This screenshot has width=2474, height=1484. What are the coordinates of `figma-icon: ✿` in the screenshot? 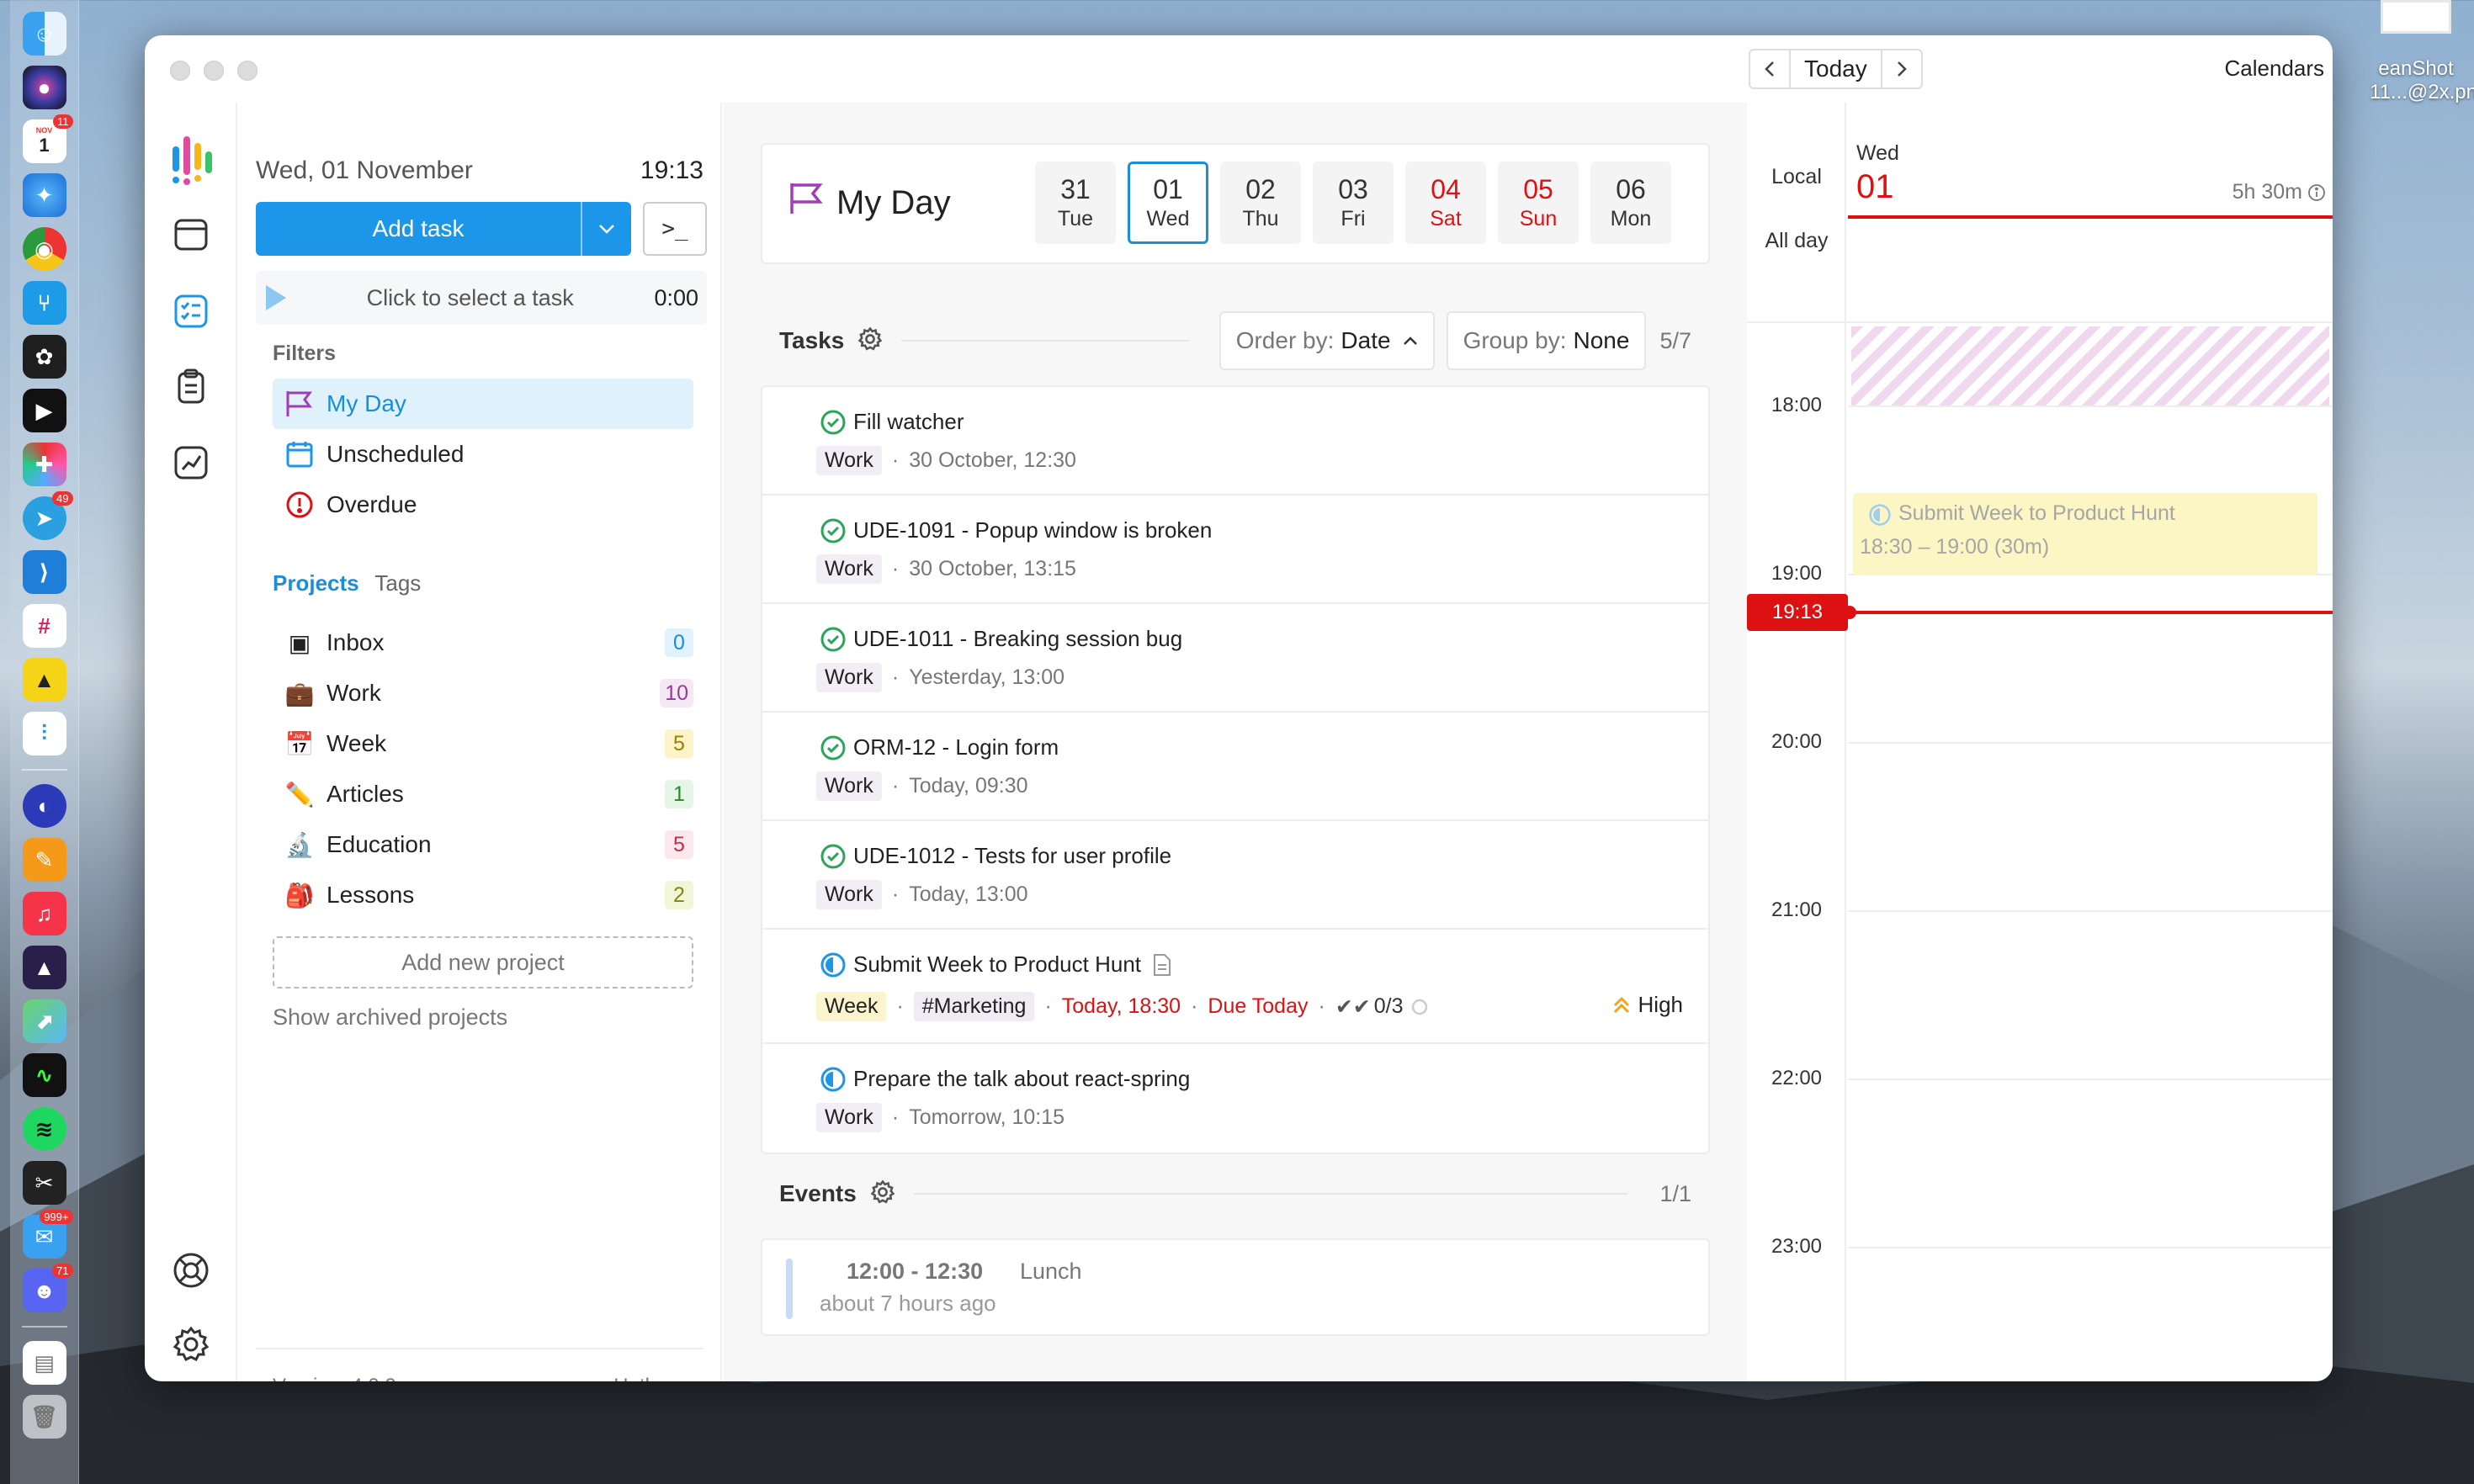 It's located at (44, 357).